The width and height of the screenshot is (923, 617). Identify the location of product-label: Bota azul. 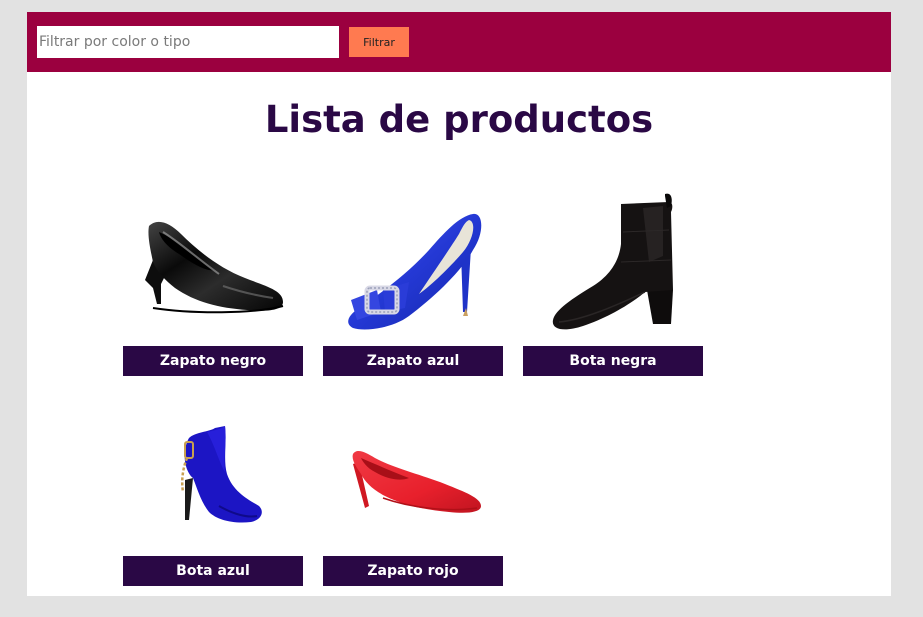
(213, 571).